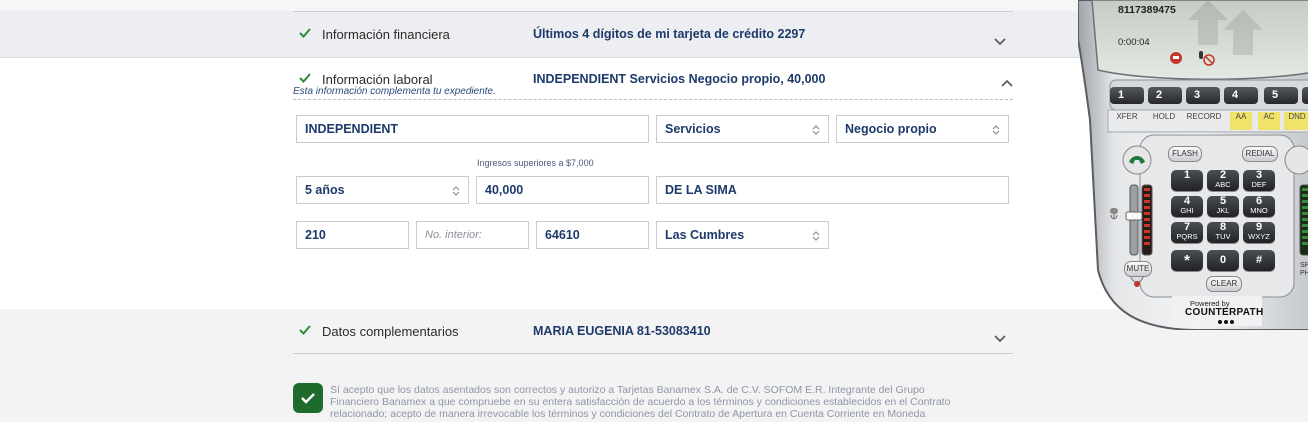  Describe the element at coordinates (1223, 232) in the screenshot. I see `dial-key-8: 8 TUV` at that location.